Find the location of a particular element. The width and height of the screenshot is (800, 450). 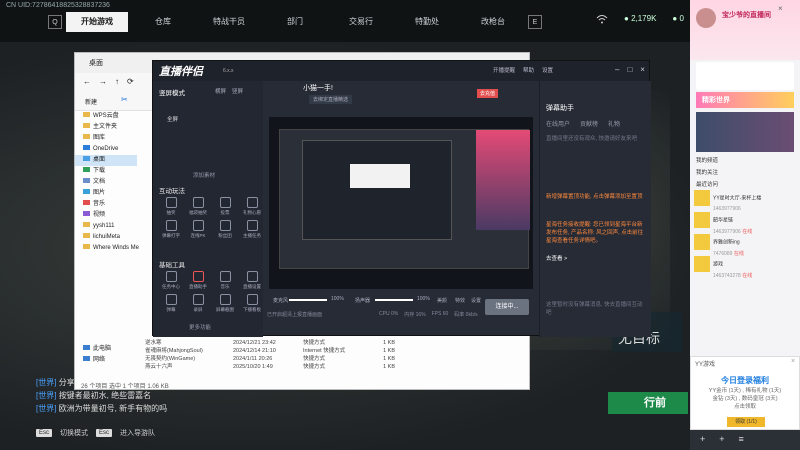

switch-mode-button: 切换模式 is located at coordinates (74, 433).